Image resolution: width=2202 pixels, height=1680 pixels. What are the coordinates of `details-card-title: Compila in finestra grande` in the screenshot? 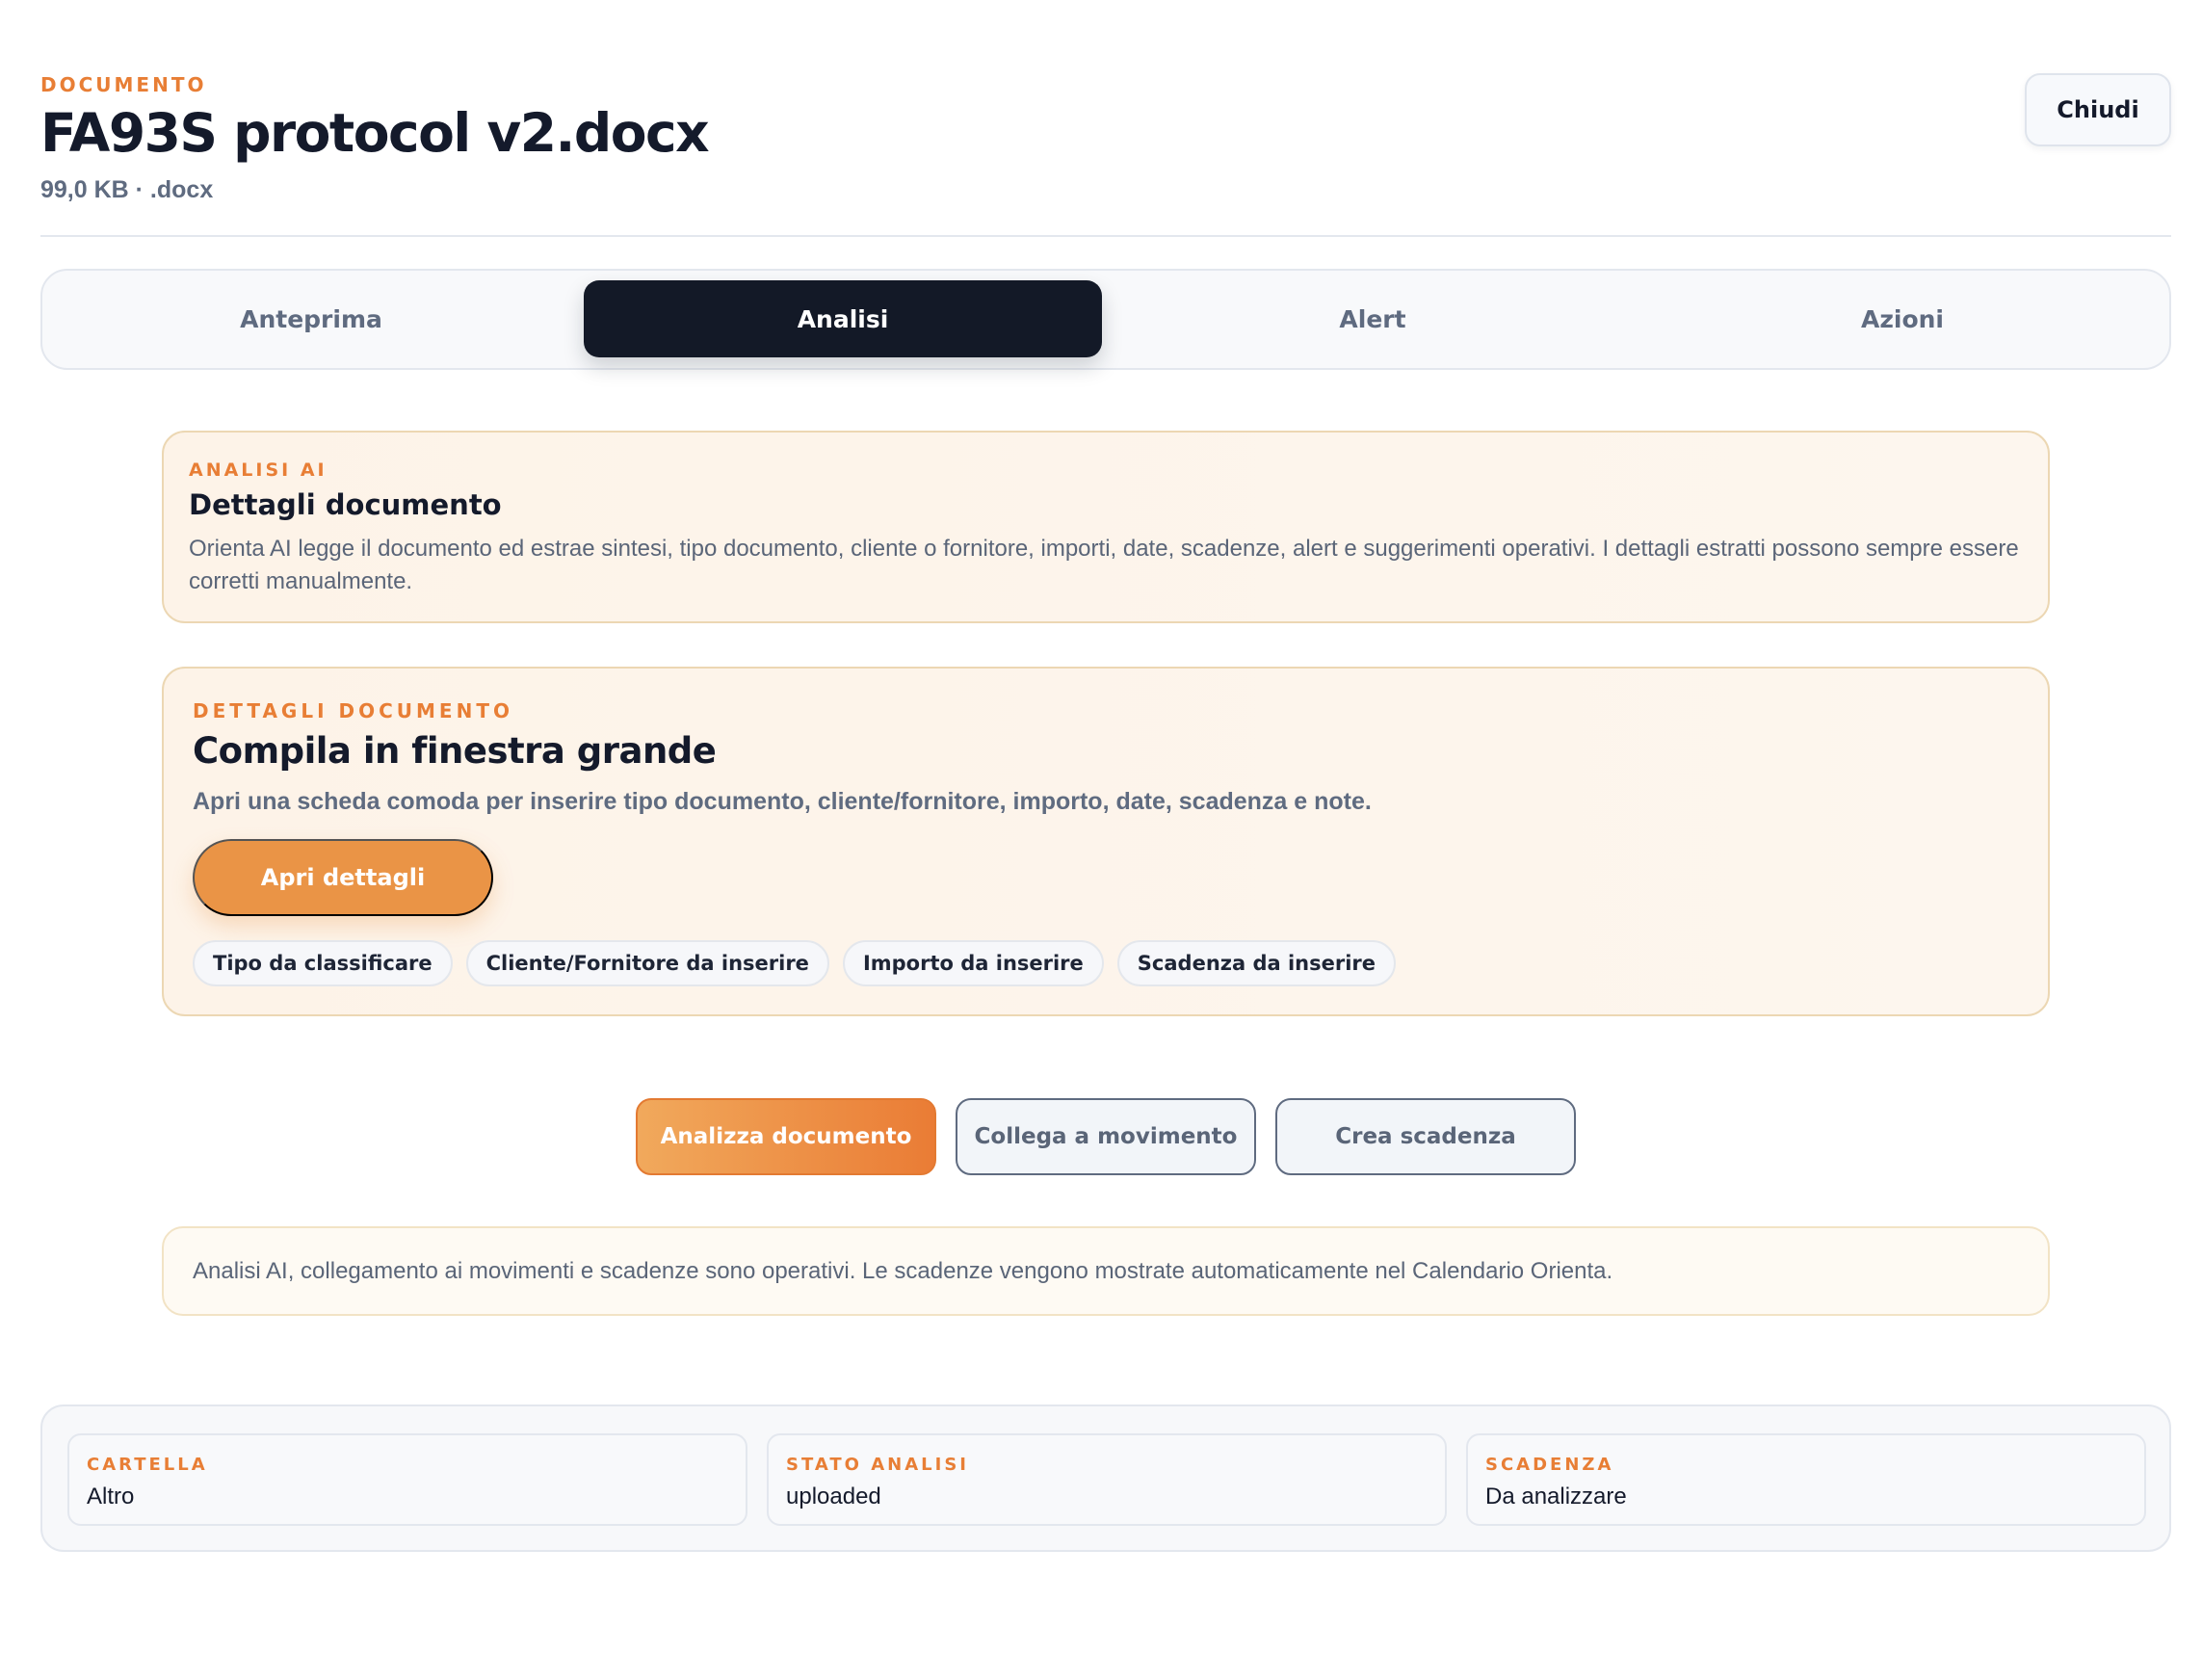 It's located at (455, 751).